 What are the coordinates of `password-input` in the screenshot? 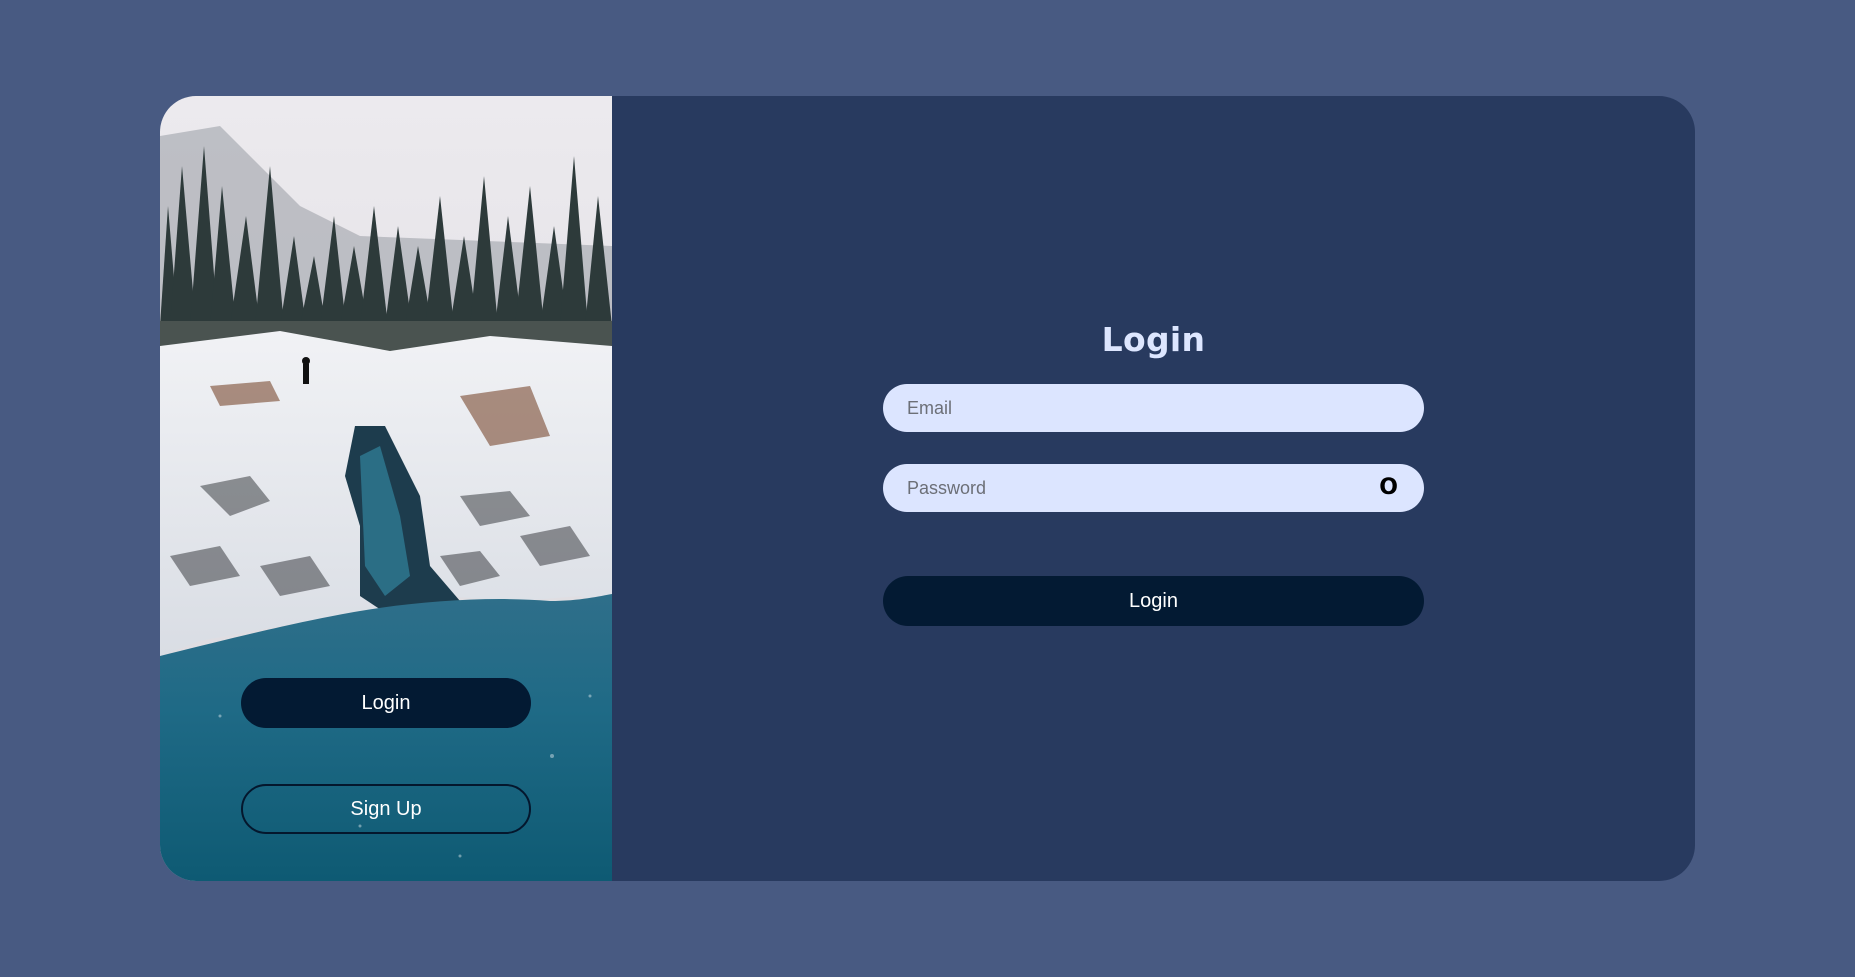 It's located at (1127, 488).